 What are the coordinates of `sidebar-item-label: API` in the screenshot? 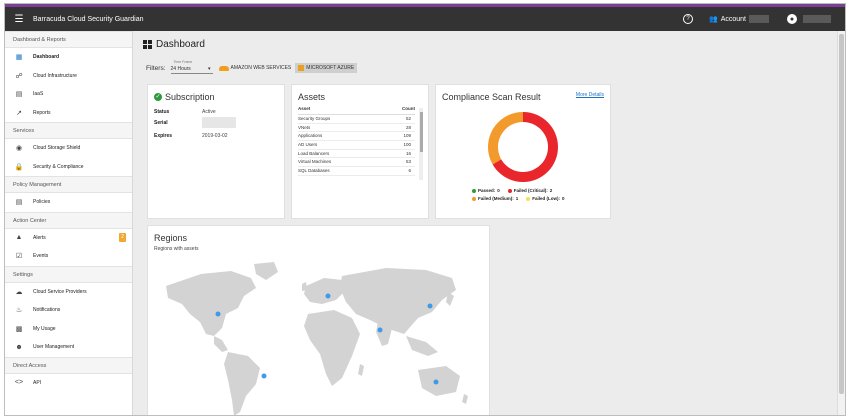 It's located at (37, 382).